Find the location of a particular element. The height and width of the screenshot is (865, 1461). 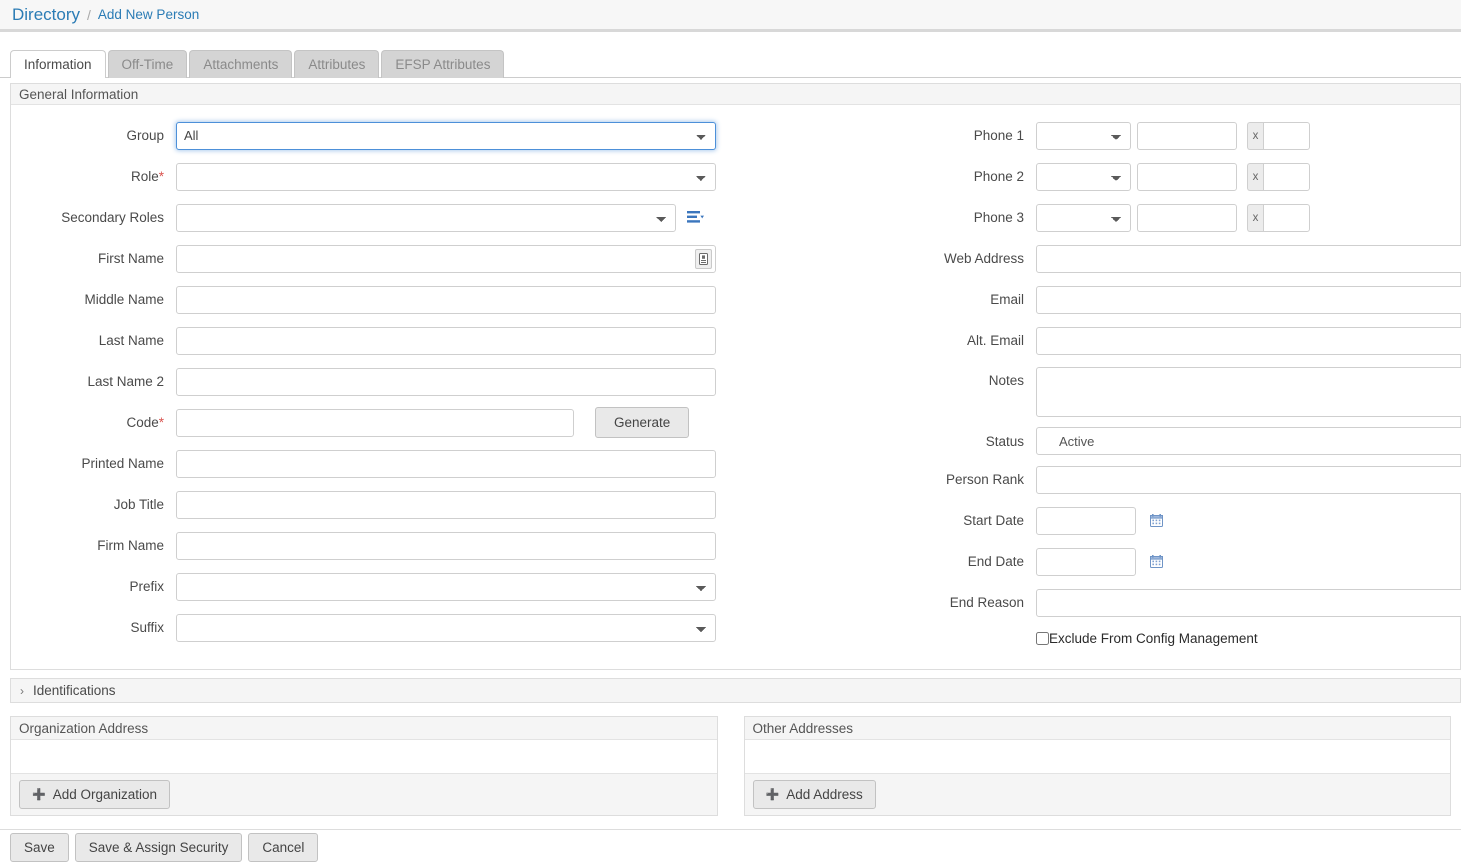

first-name-input is located at coordinates (446, 258).